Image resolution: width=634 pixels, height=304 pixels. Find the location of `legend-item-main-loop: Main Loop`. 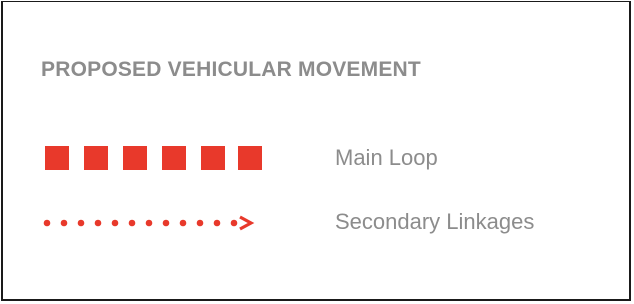

legend-item-main-loop: Main Loop is located at coordinates (239, 158).